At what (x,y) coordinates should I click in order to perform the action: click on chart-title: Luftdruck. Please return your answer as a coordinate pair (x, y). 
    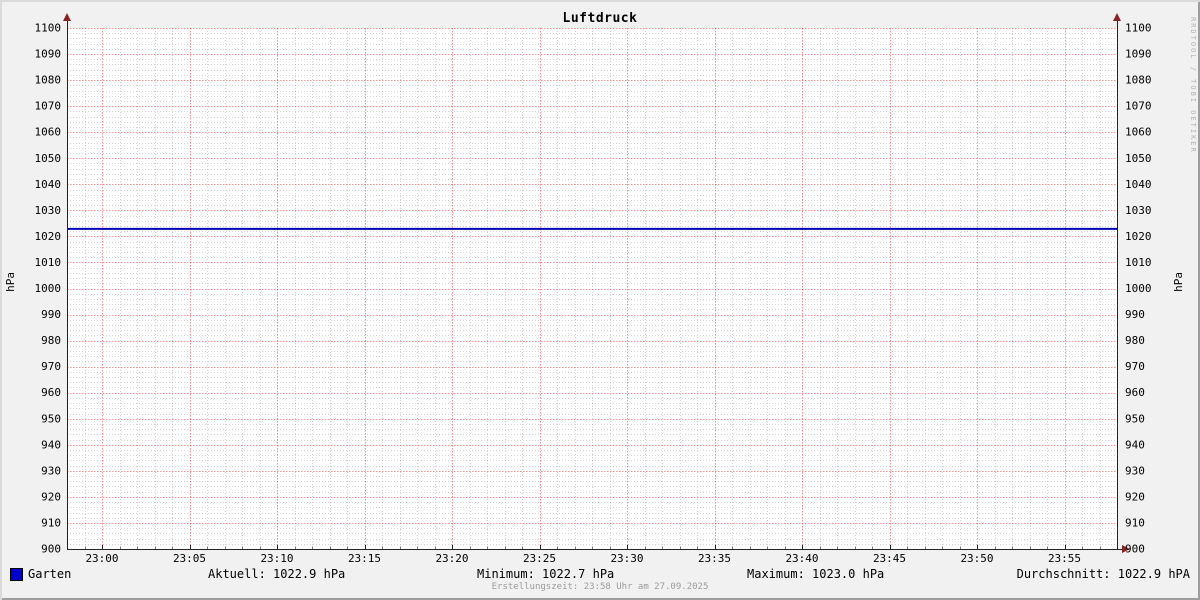
    Looking at the image, I should click on (600, 18).